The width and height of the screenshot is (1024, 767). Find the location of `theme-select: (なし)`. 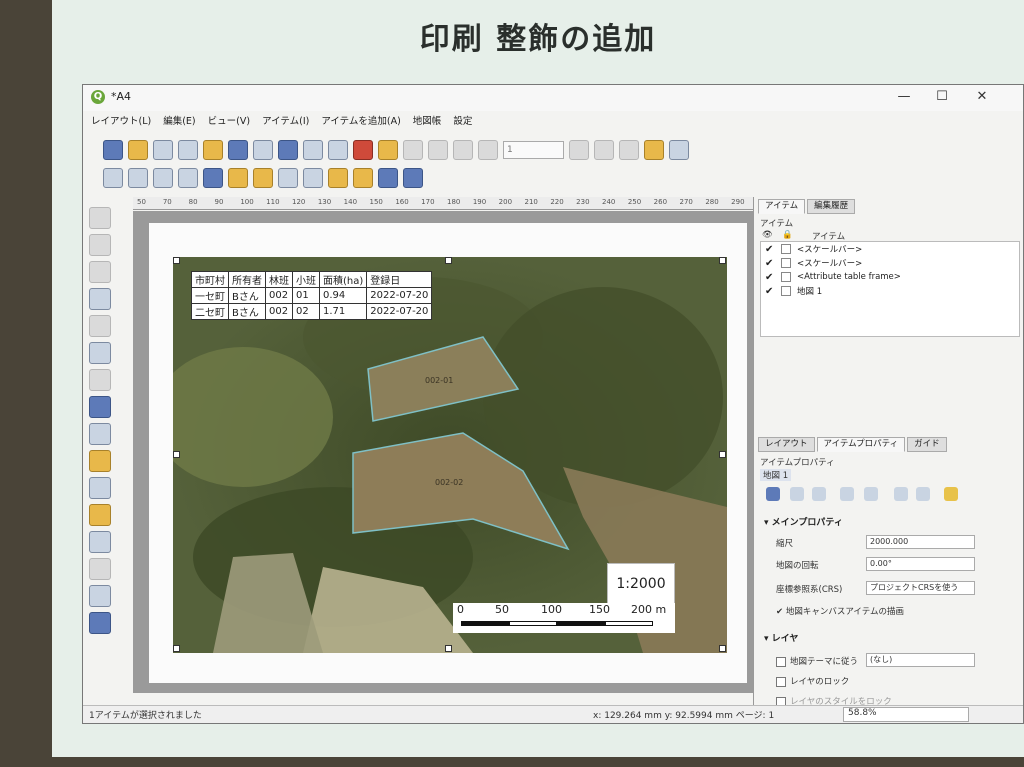

theme-select: (なし) is located at coordinates (920, 660).